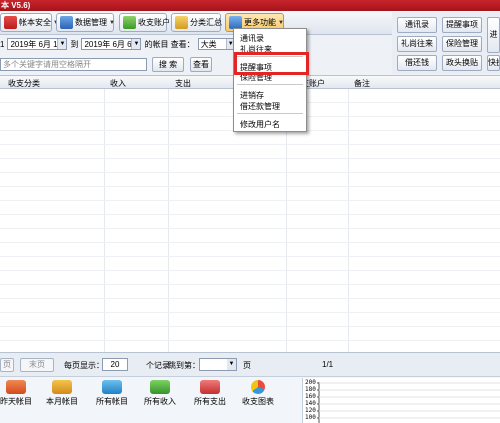 The width and height of the screenshot is (500, 423). I want to click on yesterday-shortcut: 昨天帐目, so click(20, 393).